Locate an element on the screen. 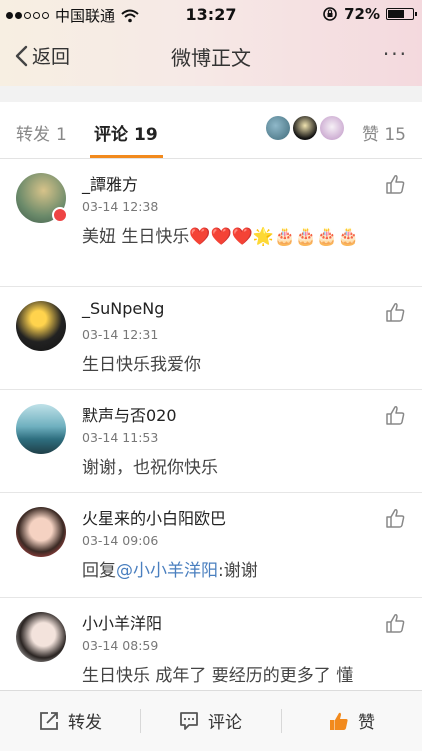 The image size is (422, 751). status-bar: 中国联通 13:27 72% is located at coordinates (211, 14).